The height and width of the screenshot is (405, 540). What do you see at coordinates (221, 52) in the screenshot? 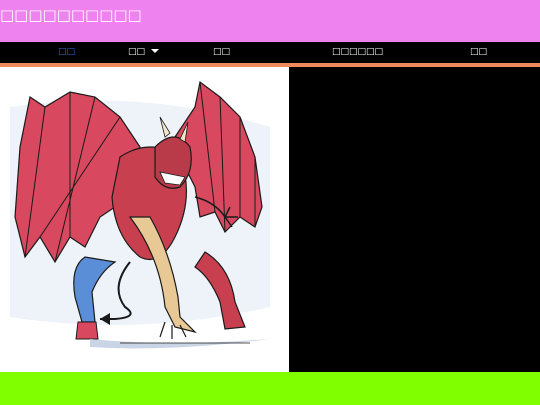
I see `nav-item-3: □□` at bounding box center [221, 52].